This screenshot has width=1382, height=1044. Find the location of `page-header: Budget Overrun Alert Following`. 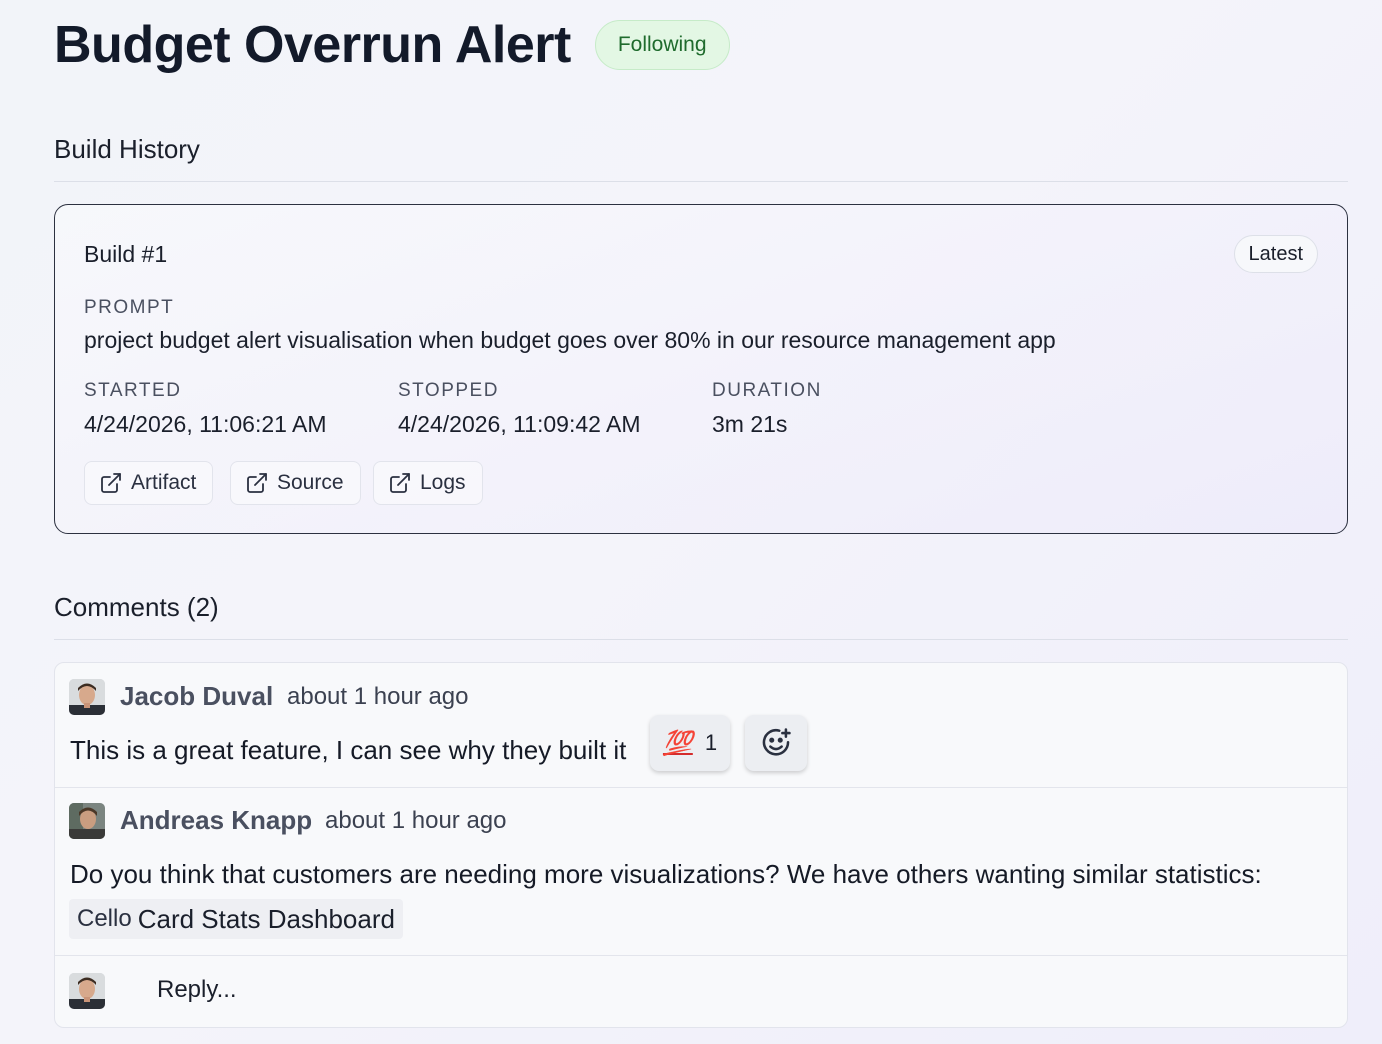

page-header: Budget Overrun Alert Following is located at coordinates (392, 45).